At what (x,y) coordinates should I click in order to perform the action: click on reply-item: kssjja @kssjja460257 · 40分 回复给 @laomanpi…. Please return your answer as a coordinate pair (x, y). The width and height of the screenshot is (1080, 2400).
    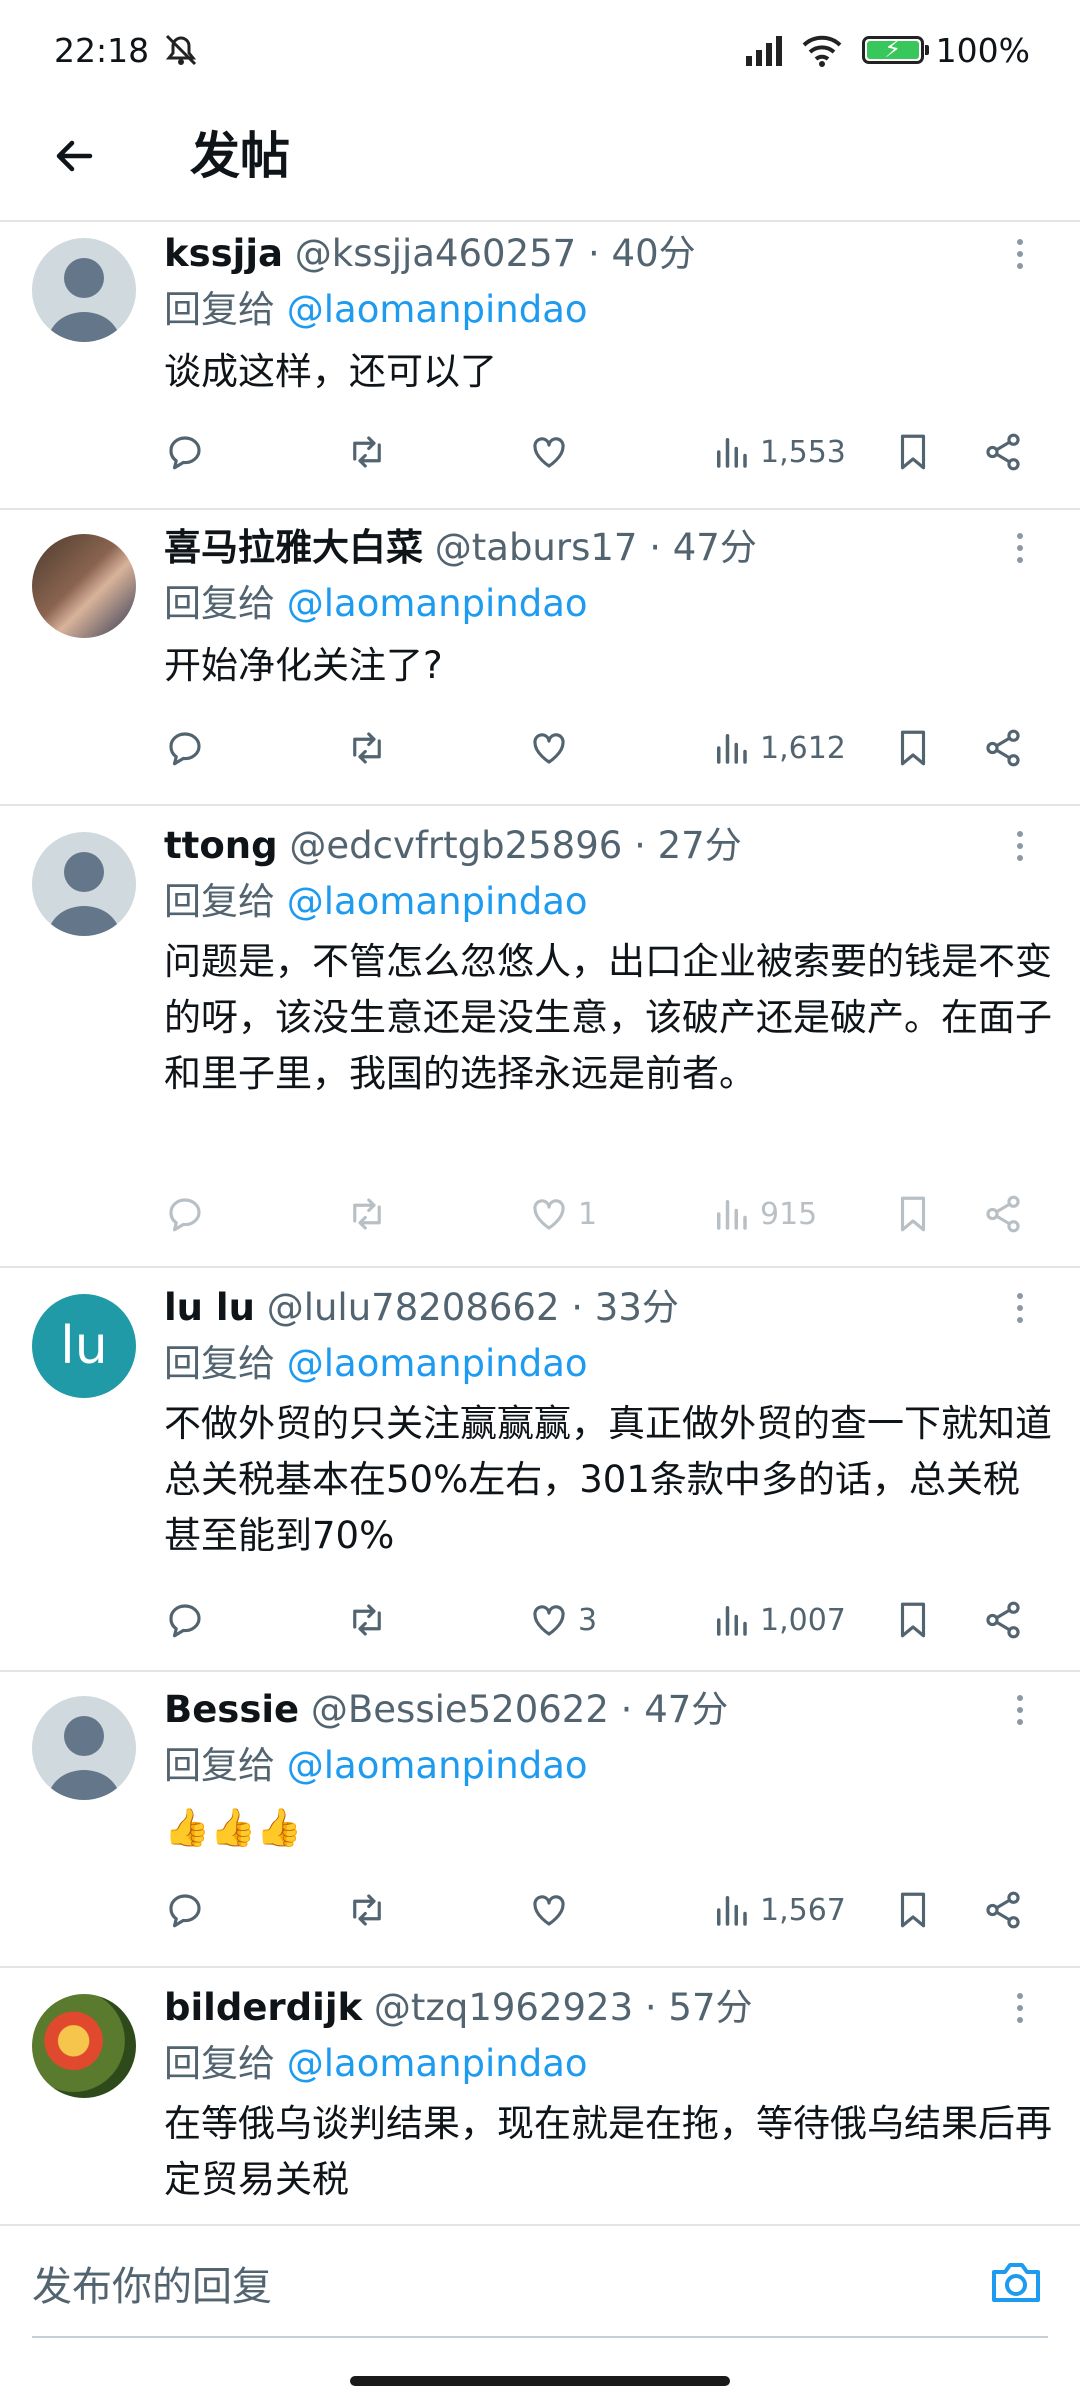
    Looking at the image, I should click on (540, 366).